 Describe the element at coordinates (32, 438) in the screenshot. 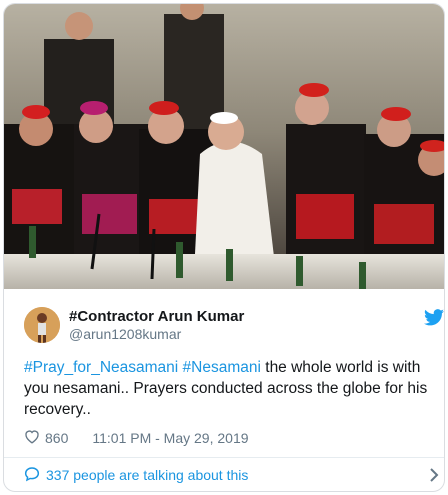

I see `heart-icon` at that location.